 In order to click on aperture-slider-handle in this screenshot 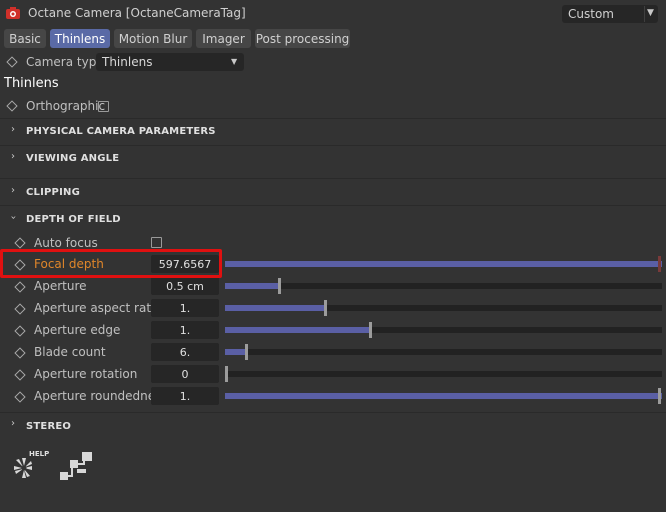, I will do `click(279, 286)`.